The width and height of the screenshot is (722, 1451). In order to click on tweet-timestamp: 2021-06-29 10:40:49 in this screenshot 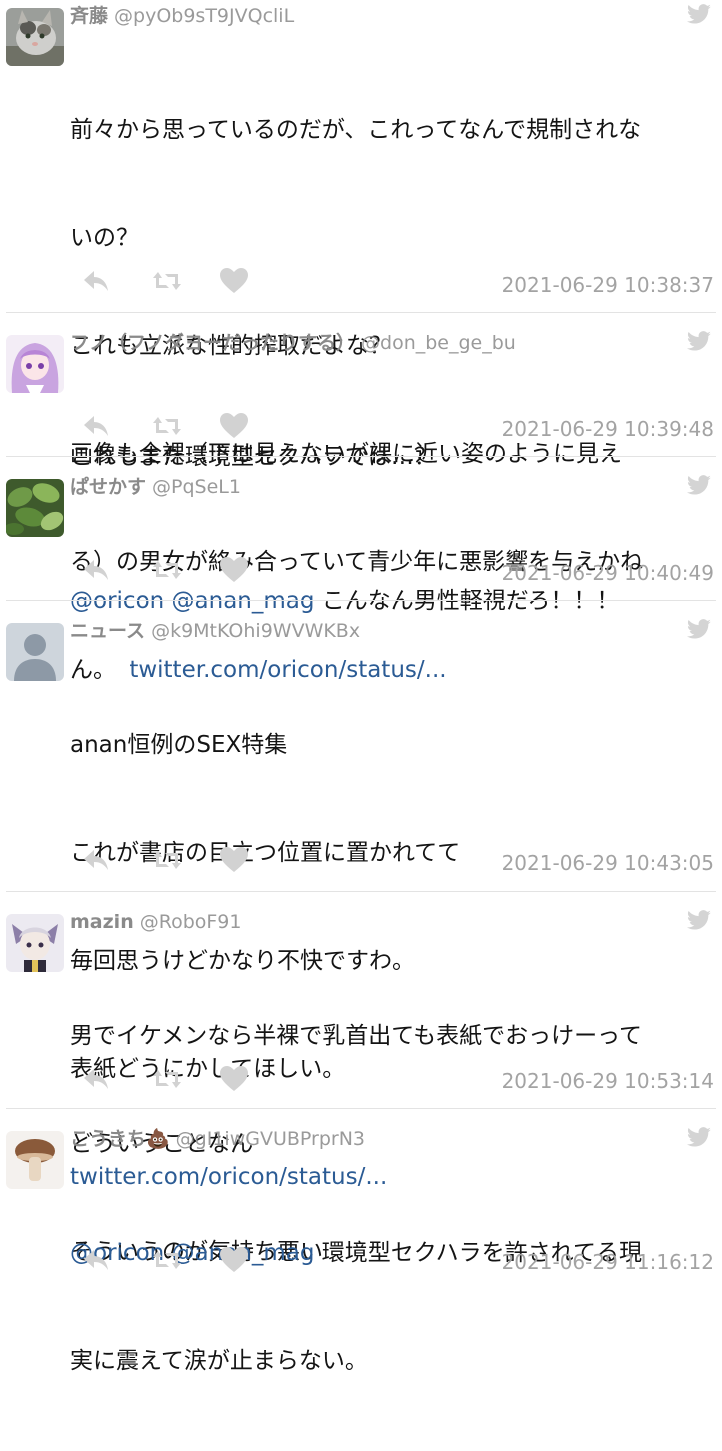, I will do `click(607, 573)`.